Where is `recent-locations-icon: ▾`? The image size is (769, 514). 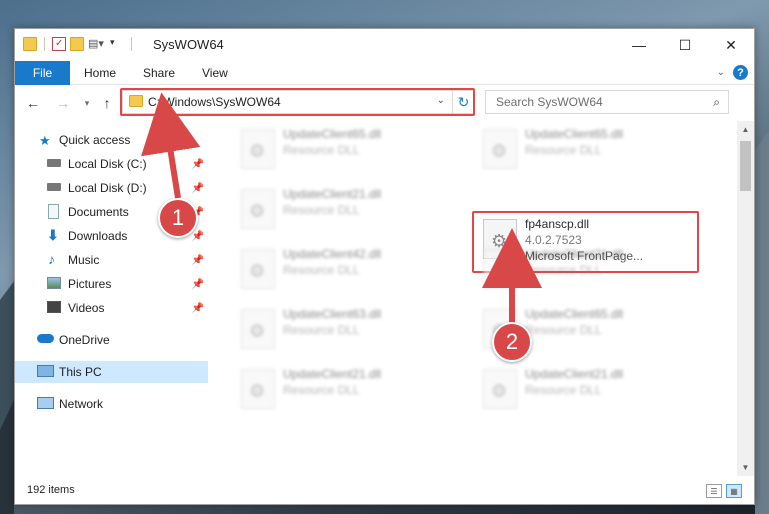 recent-locations-icon: ▾ is located at coordinates (87, 103).